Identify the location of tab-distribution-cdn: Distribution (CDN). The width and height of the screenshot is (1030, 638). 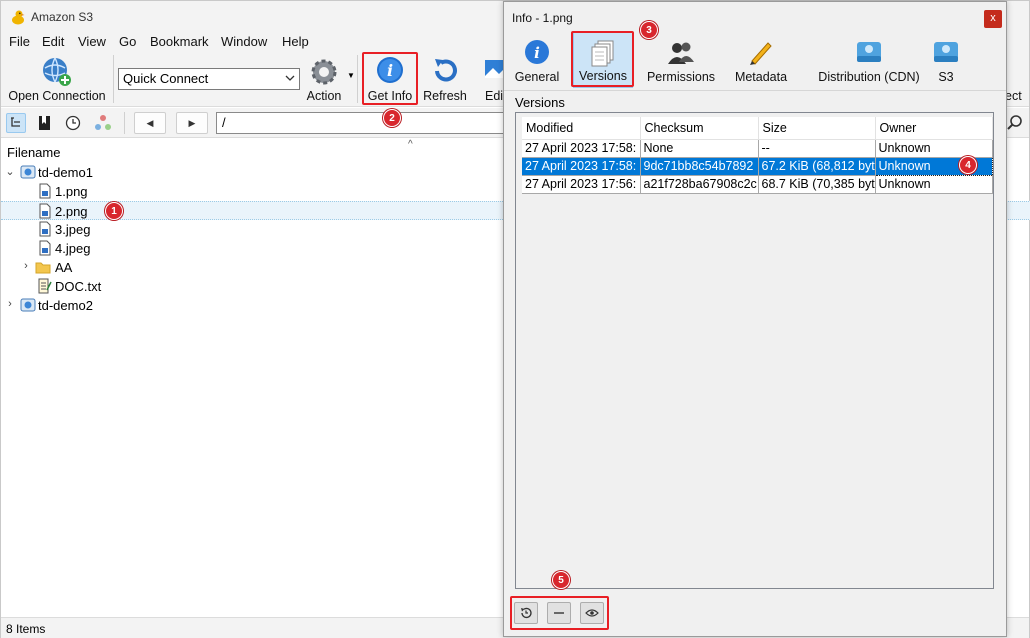
(869, 60).